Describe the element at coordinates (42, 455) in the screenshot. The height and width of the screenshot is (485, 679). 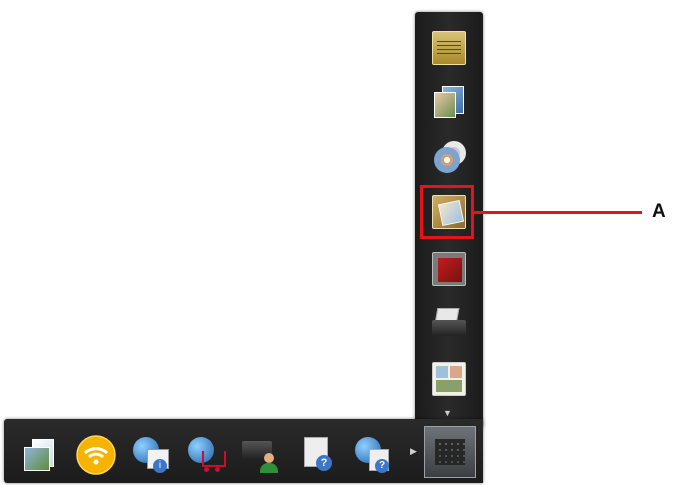
I see `scan-documents-icon` at that location.